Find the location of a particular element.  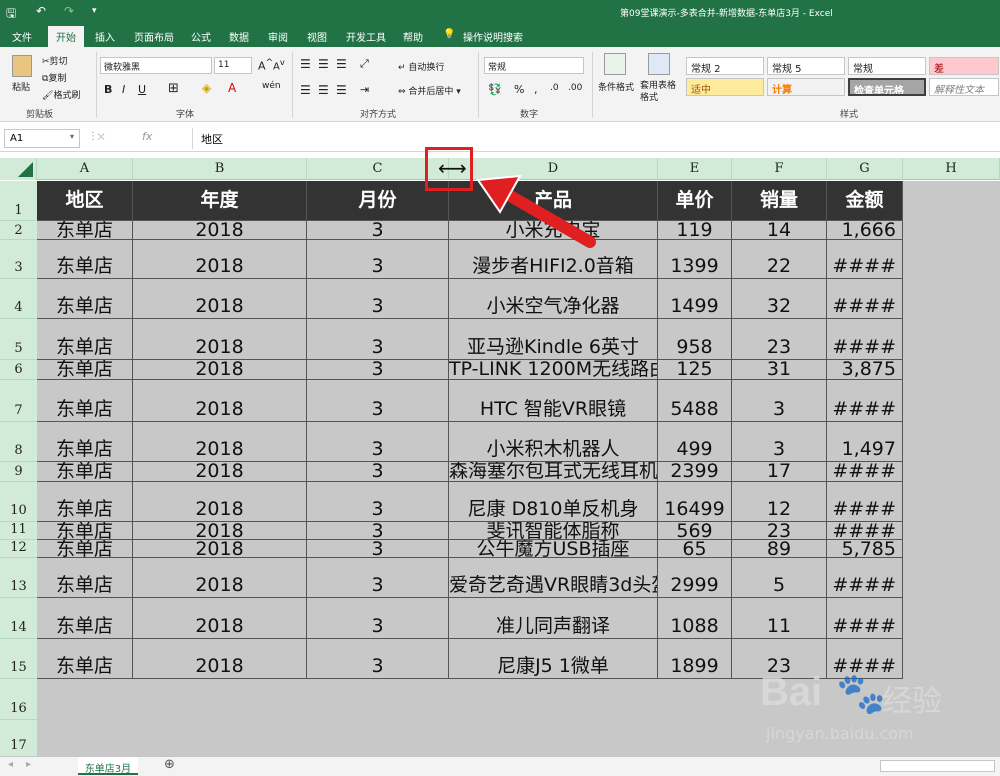

align-bottom-icon: ☰ is located at coordinates (341, 64).